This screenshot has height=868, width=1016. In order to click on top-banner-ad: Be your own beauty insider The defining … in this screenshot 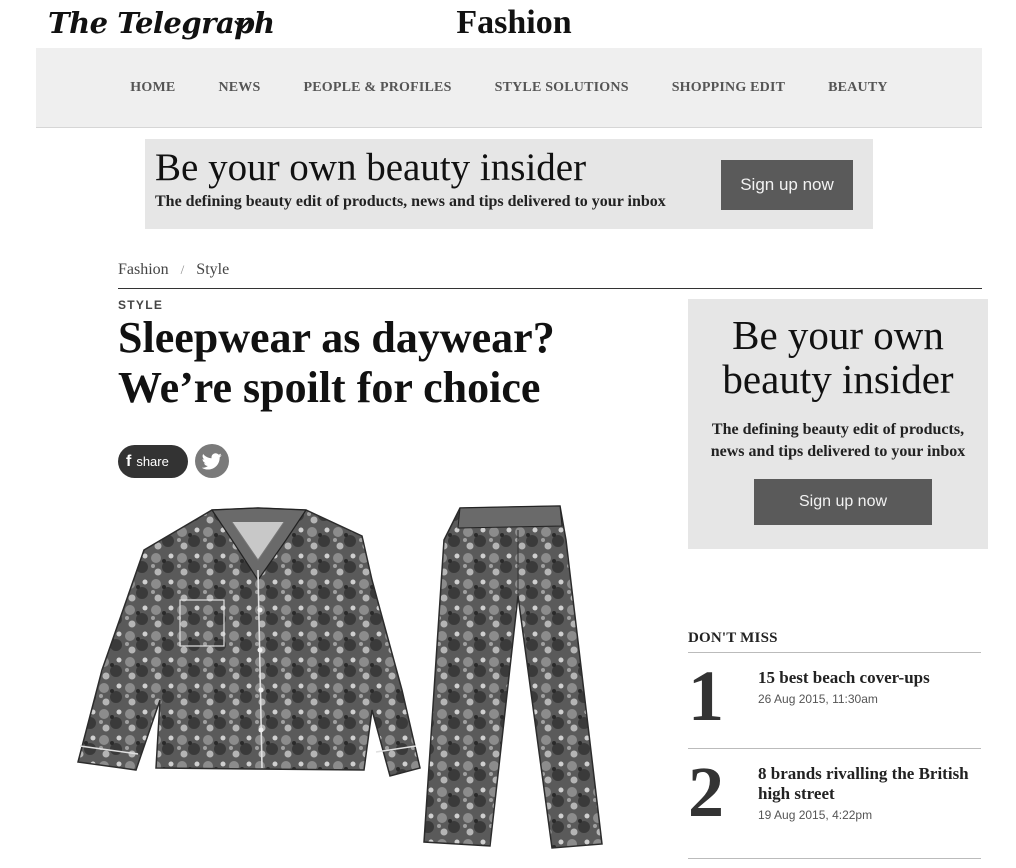, I will do `click(509, 184)`.